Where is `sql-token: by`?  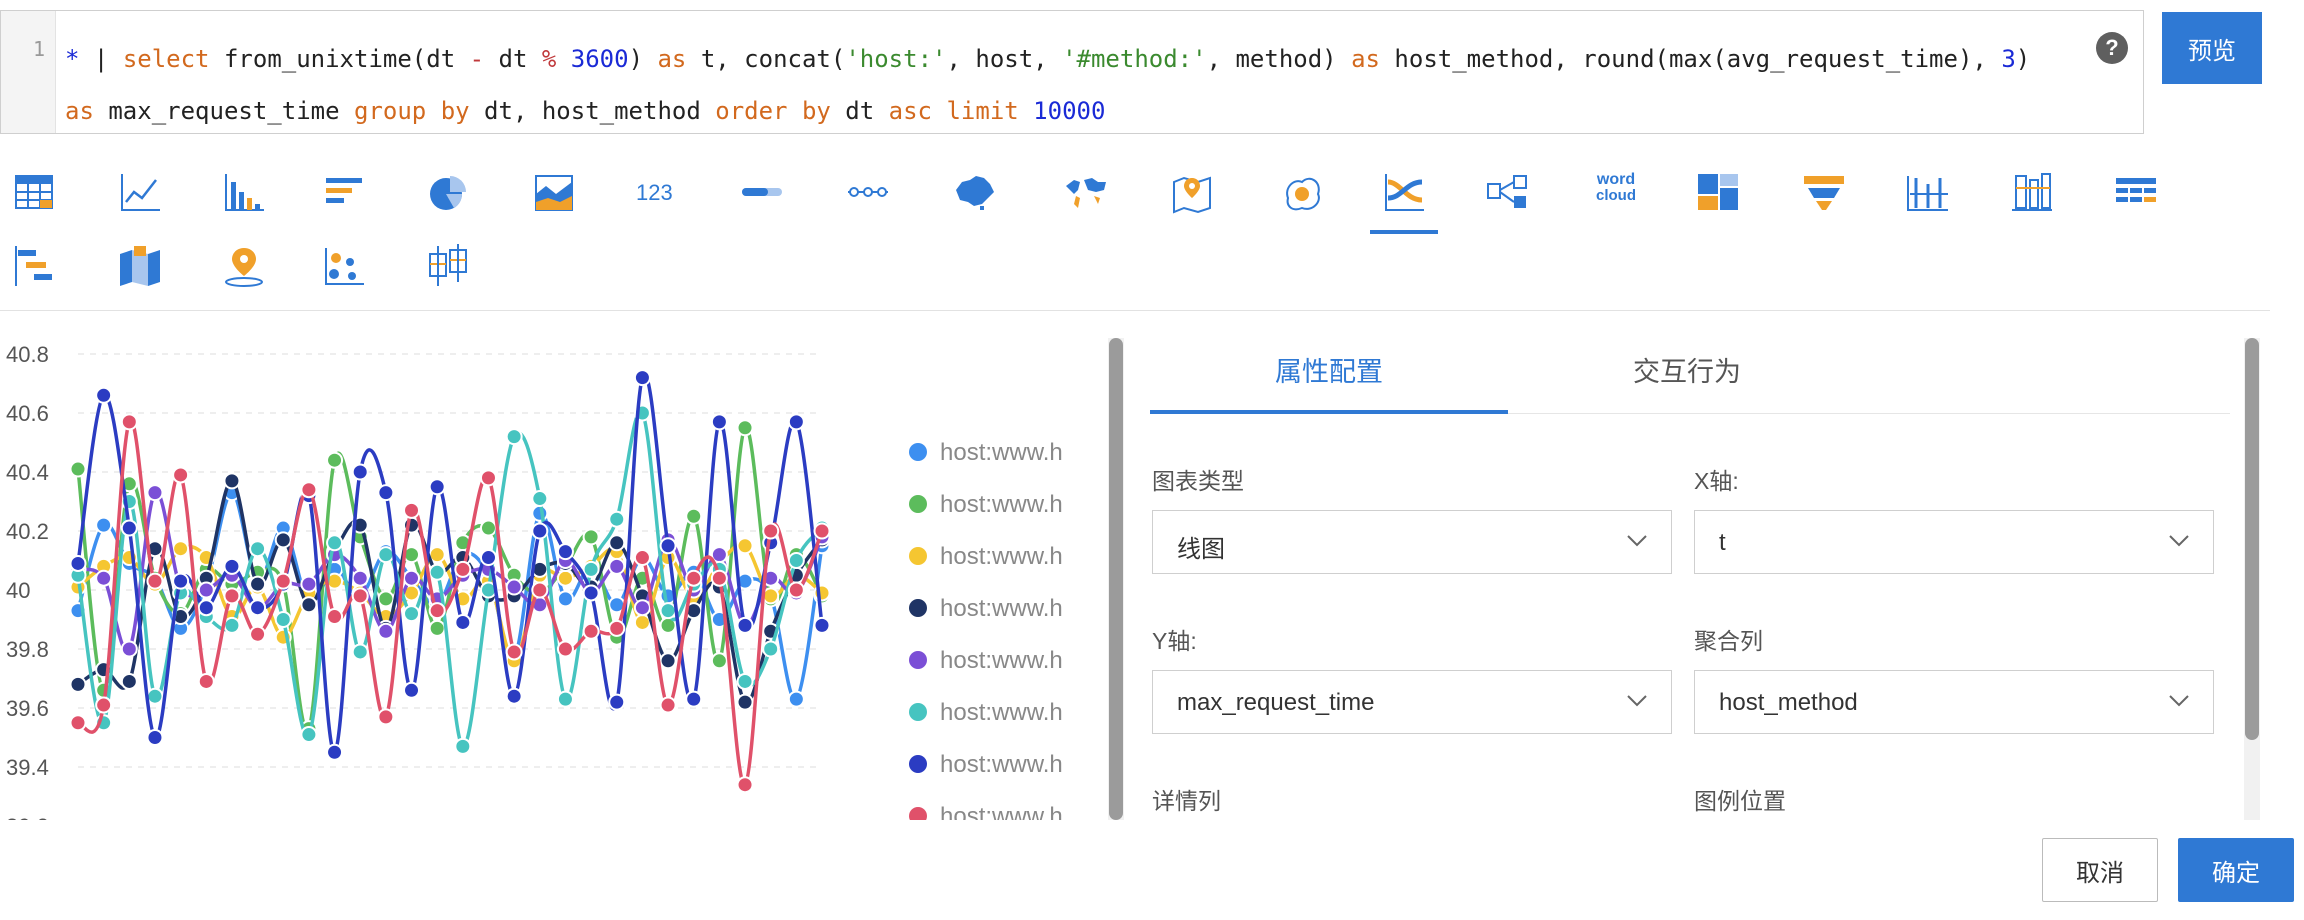
sql-token: by is located at coordinates (816, 111).